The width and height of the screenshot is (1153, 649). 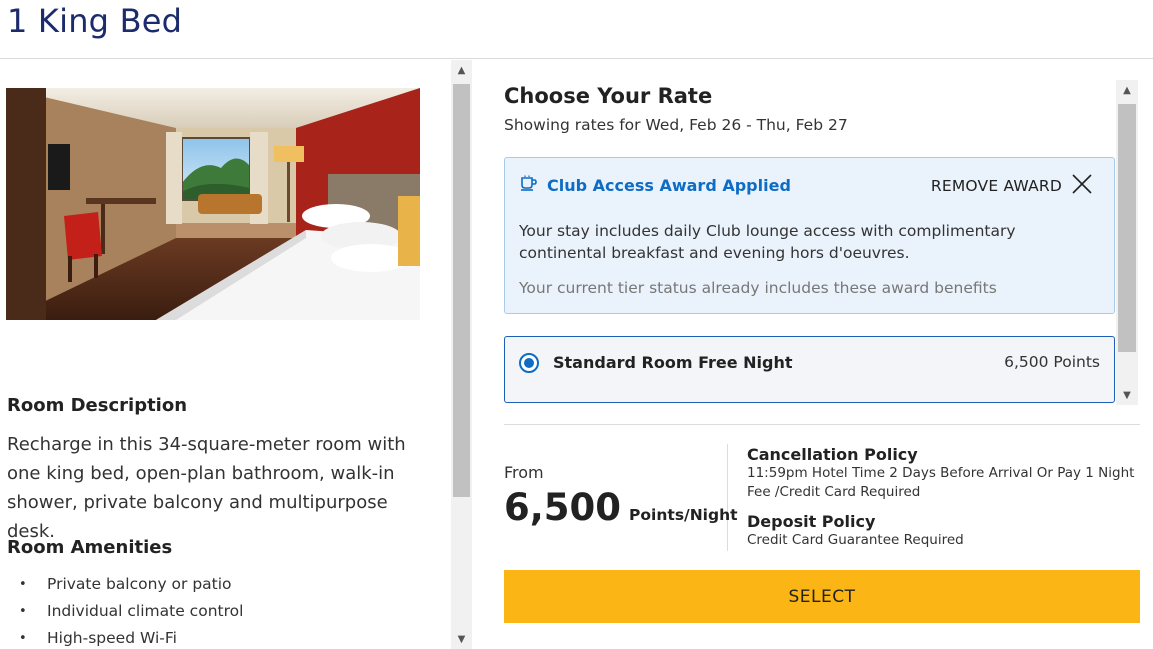 I want to click on page-header: 1 King Bed, so click(x=576, y=29).